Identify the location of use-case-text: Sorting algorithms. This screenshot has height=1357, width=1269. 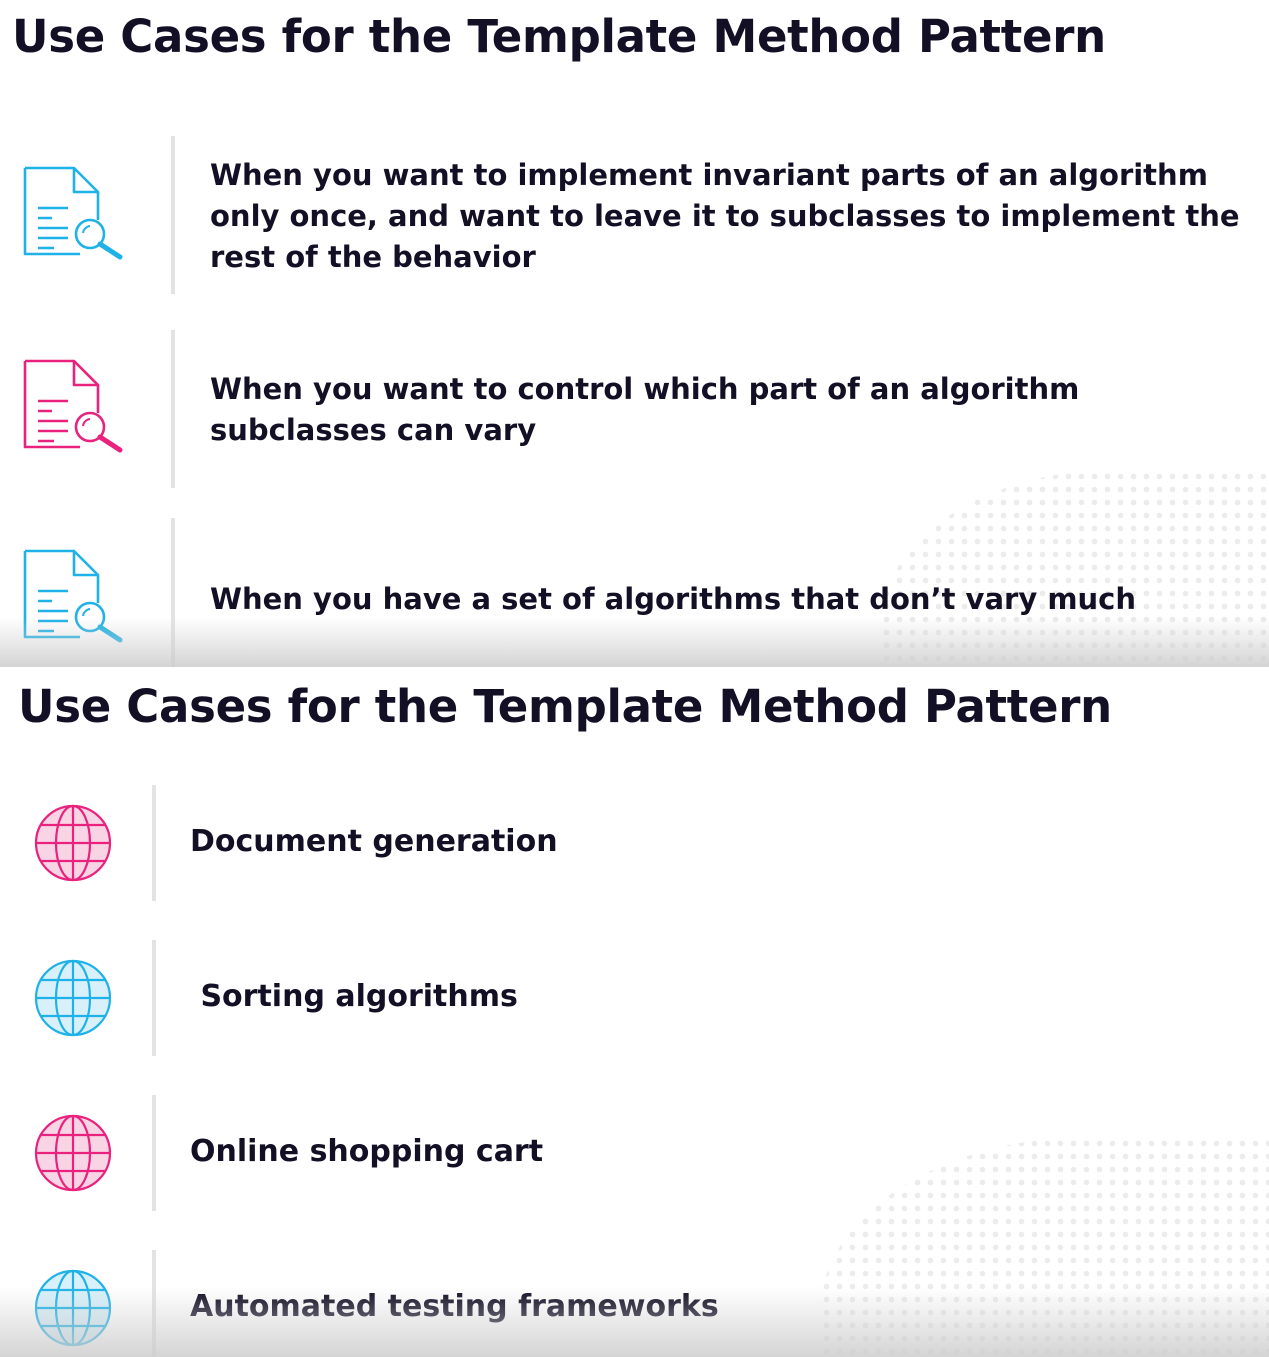
(354, 996).